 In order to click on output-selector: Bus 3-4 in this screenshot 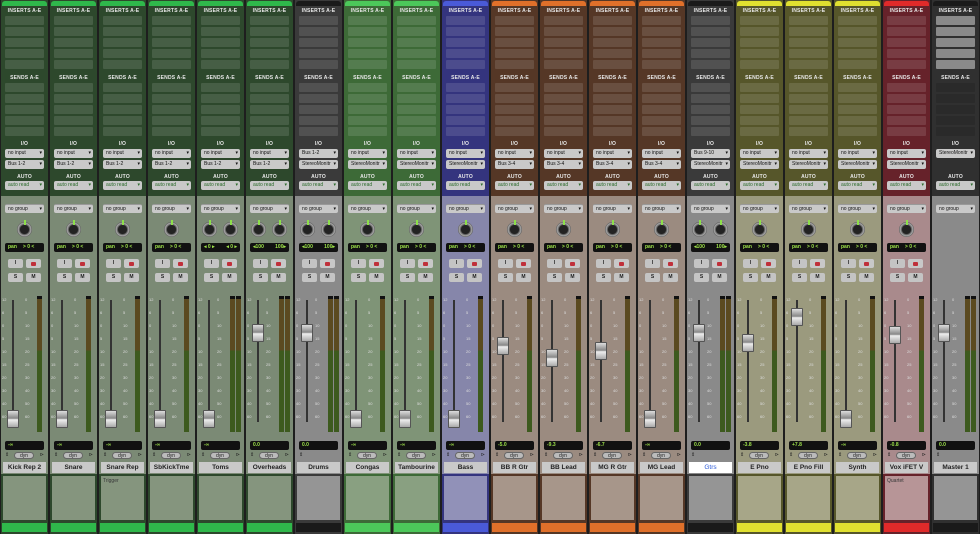, I will do `click(514, 164)`.